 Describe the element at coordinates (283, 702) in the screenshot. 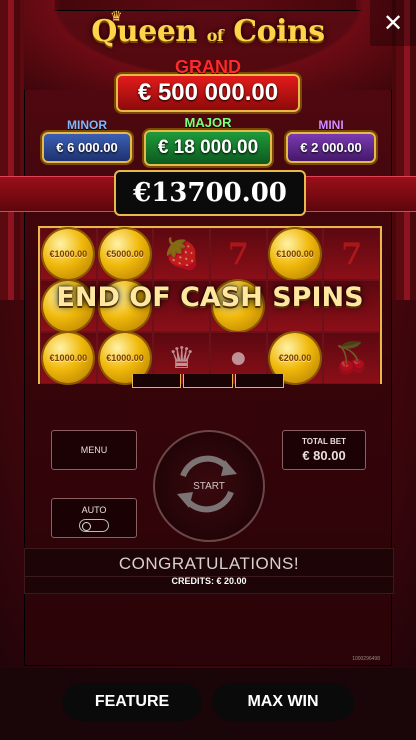

I see `max-win-button: MAX WIN` at that location.